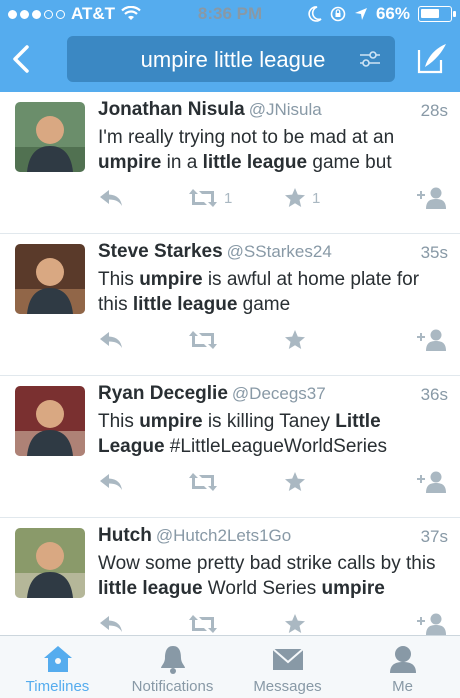  I want to click on tweet-text-segment: in a, so click(182, 162).